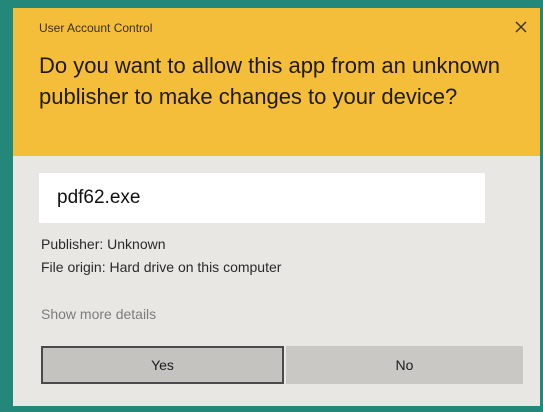  What do you see at coordinates (162, 365) in the screenshot?
I see `yes-button: Yes` at bounding box center [162, 365].